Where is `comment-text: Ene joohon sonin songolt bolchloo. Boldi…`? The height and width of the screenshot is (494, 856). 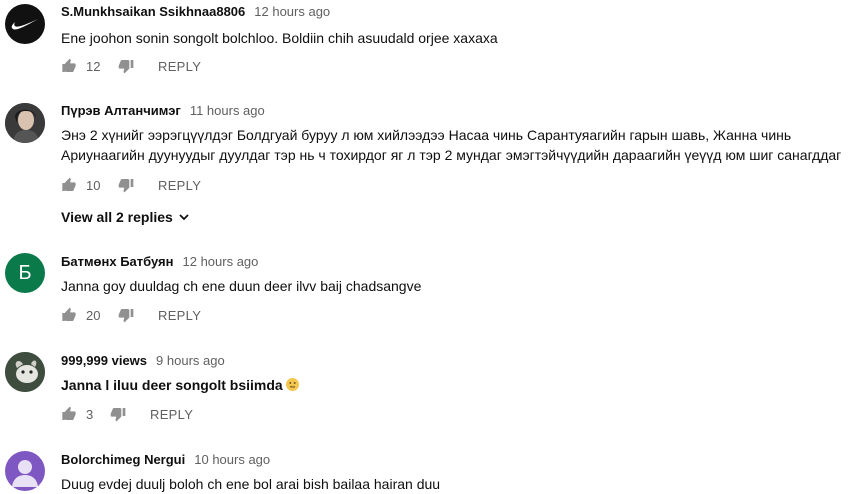
comment-text: Ene joohon sonin songolt bolchloo. Boldi… is located at coordinates (279, 38).